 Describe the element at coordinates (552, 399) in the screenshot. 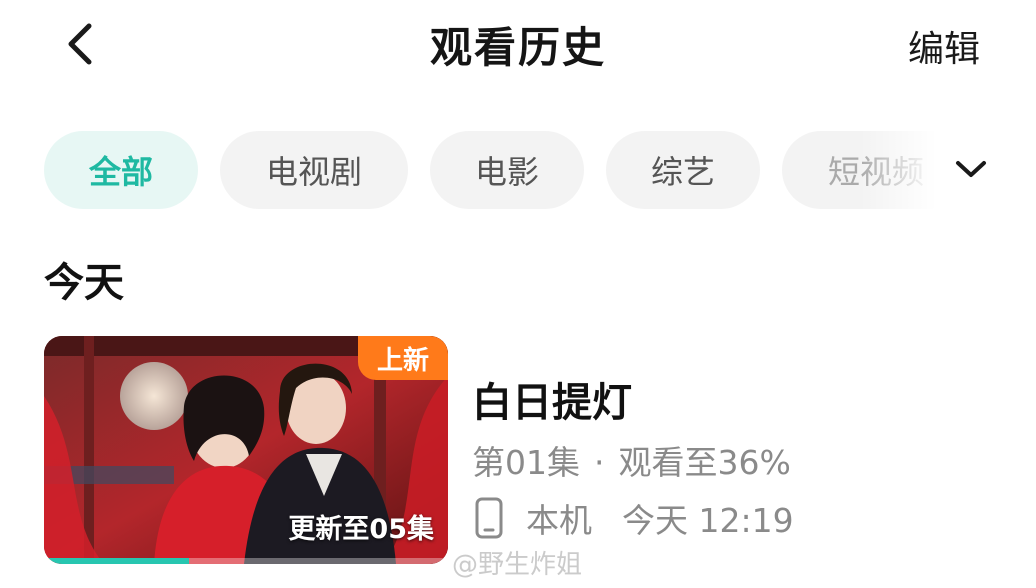

I see `show-title: 白日提灯` at that location.